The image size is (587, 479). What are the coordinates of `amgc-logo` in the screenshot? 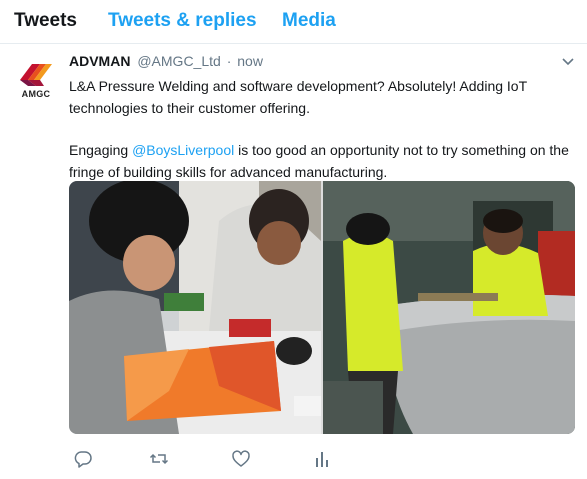 It's located at (36, 75).